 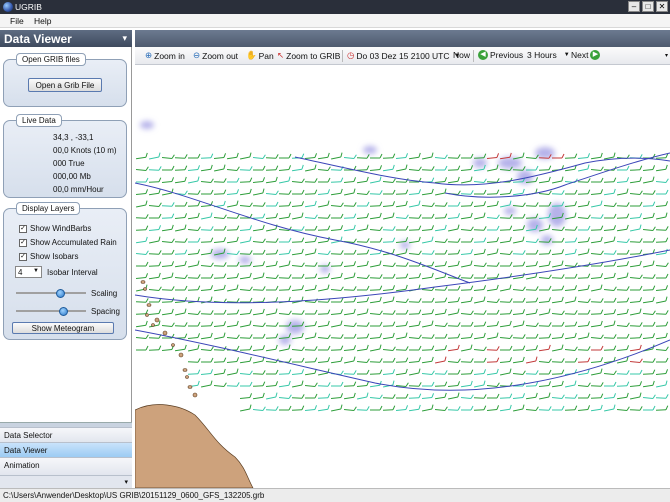 What do you see at coordinates (165, 55) in the screenshot?
I see `zoom-in-button: ⊕ Zoom in` at bounding box center [165, 55].